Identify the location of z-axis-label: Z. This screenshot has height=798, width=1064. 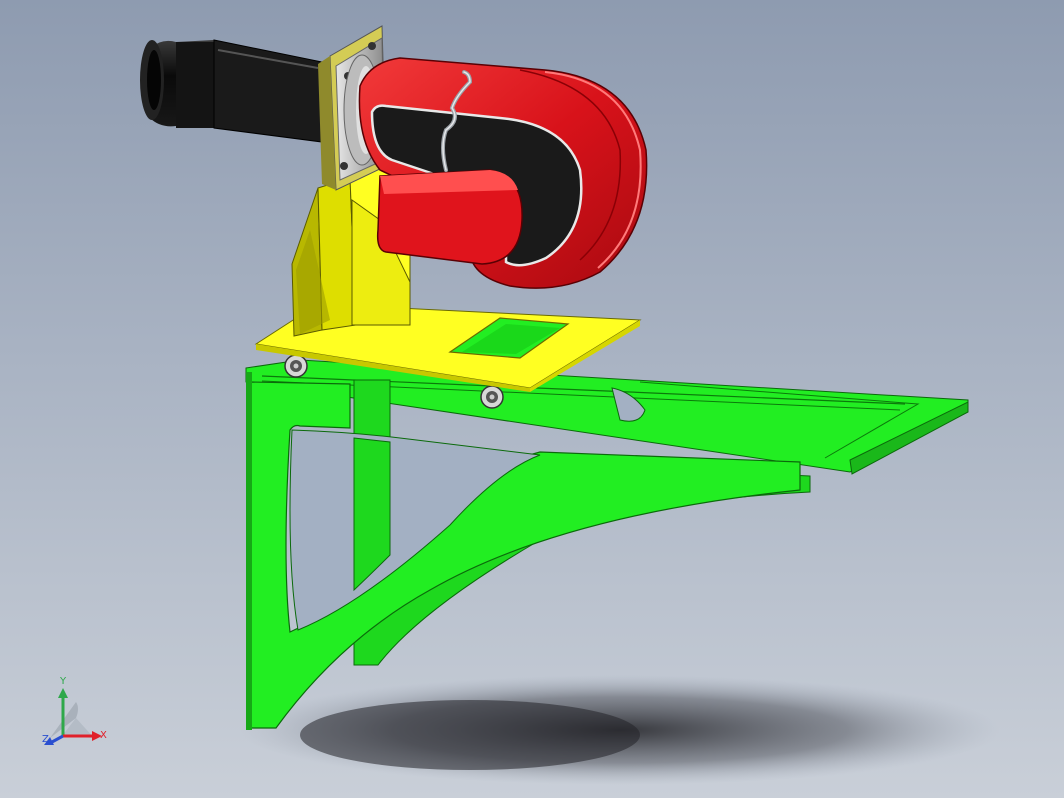
(45, 739).